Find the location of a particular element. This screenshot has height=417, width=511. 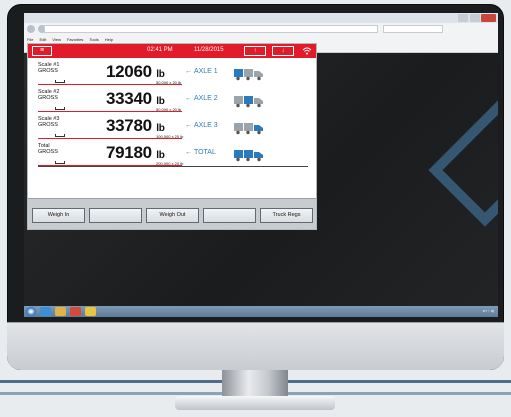

weight-value: 33780 is located at coordinates (129, 125).